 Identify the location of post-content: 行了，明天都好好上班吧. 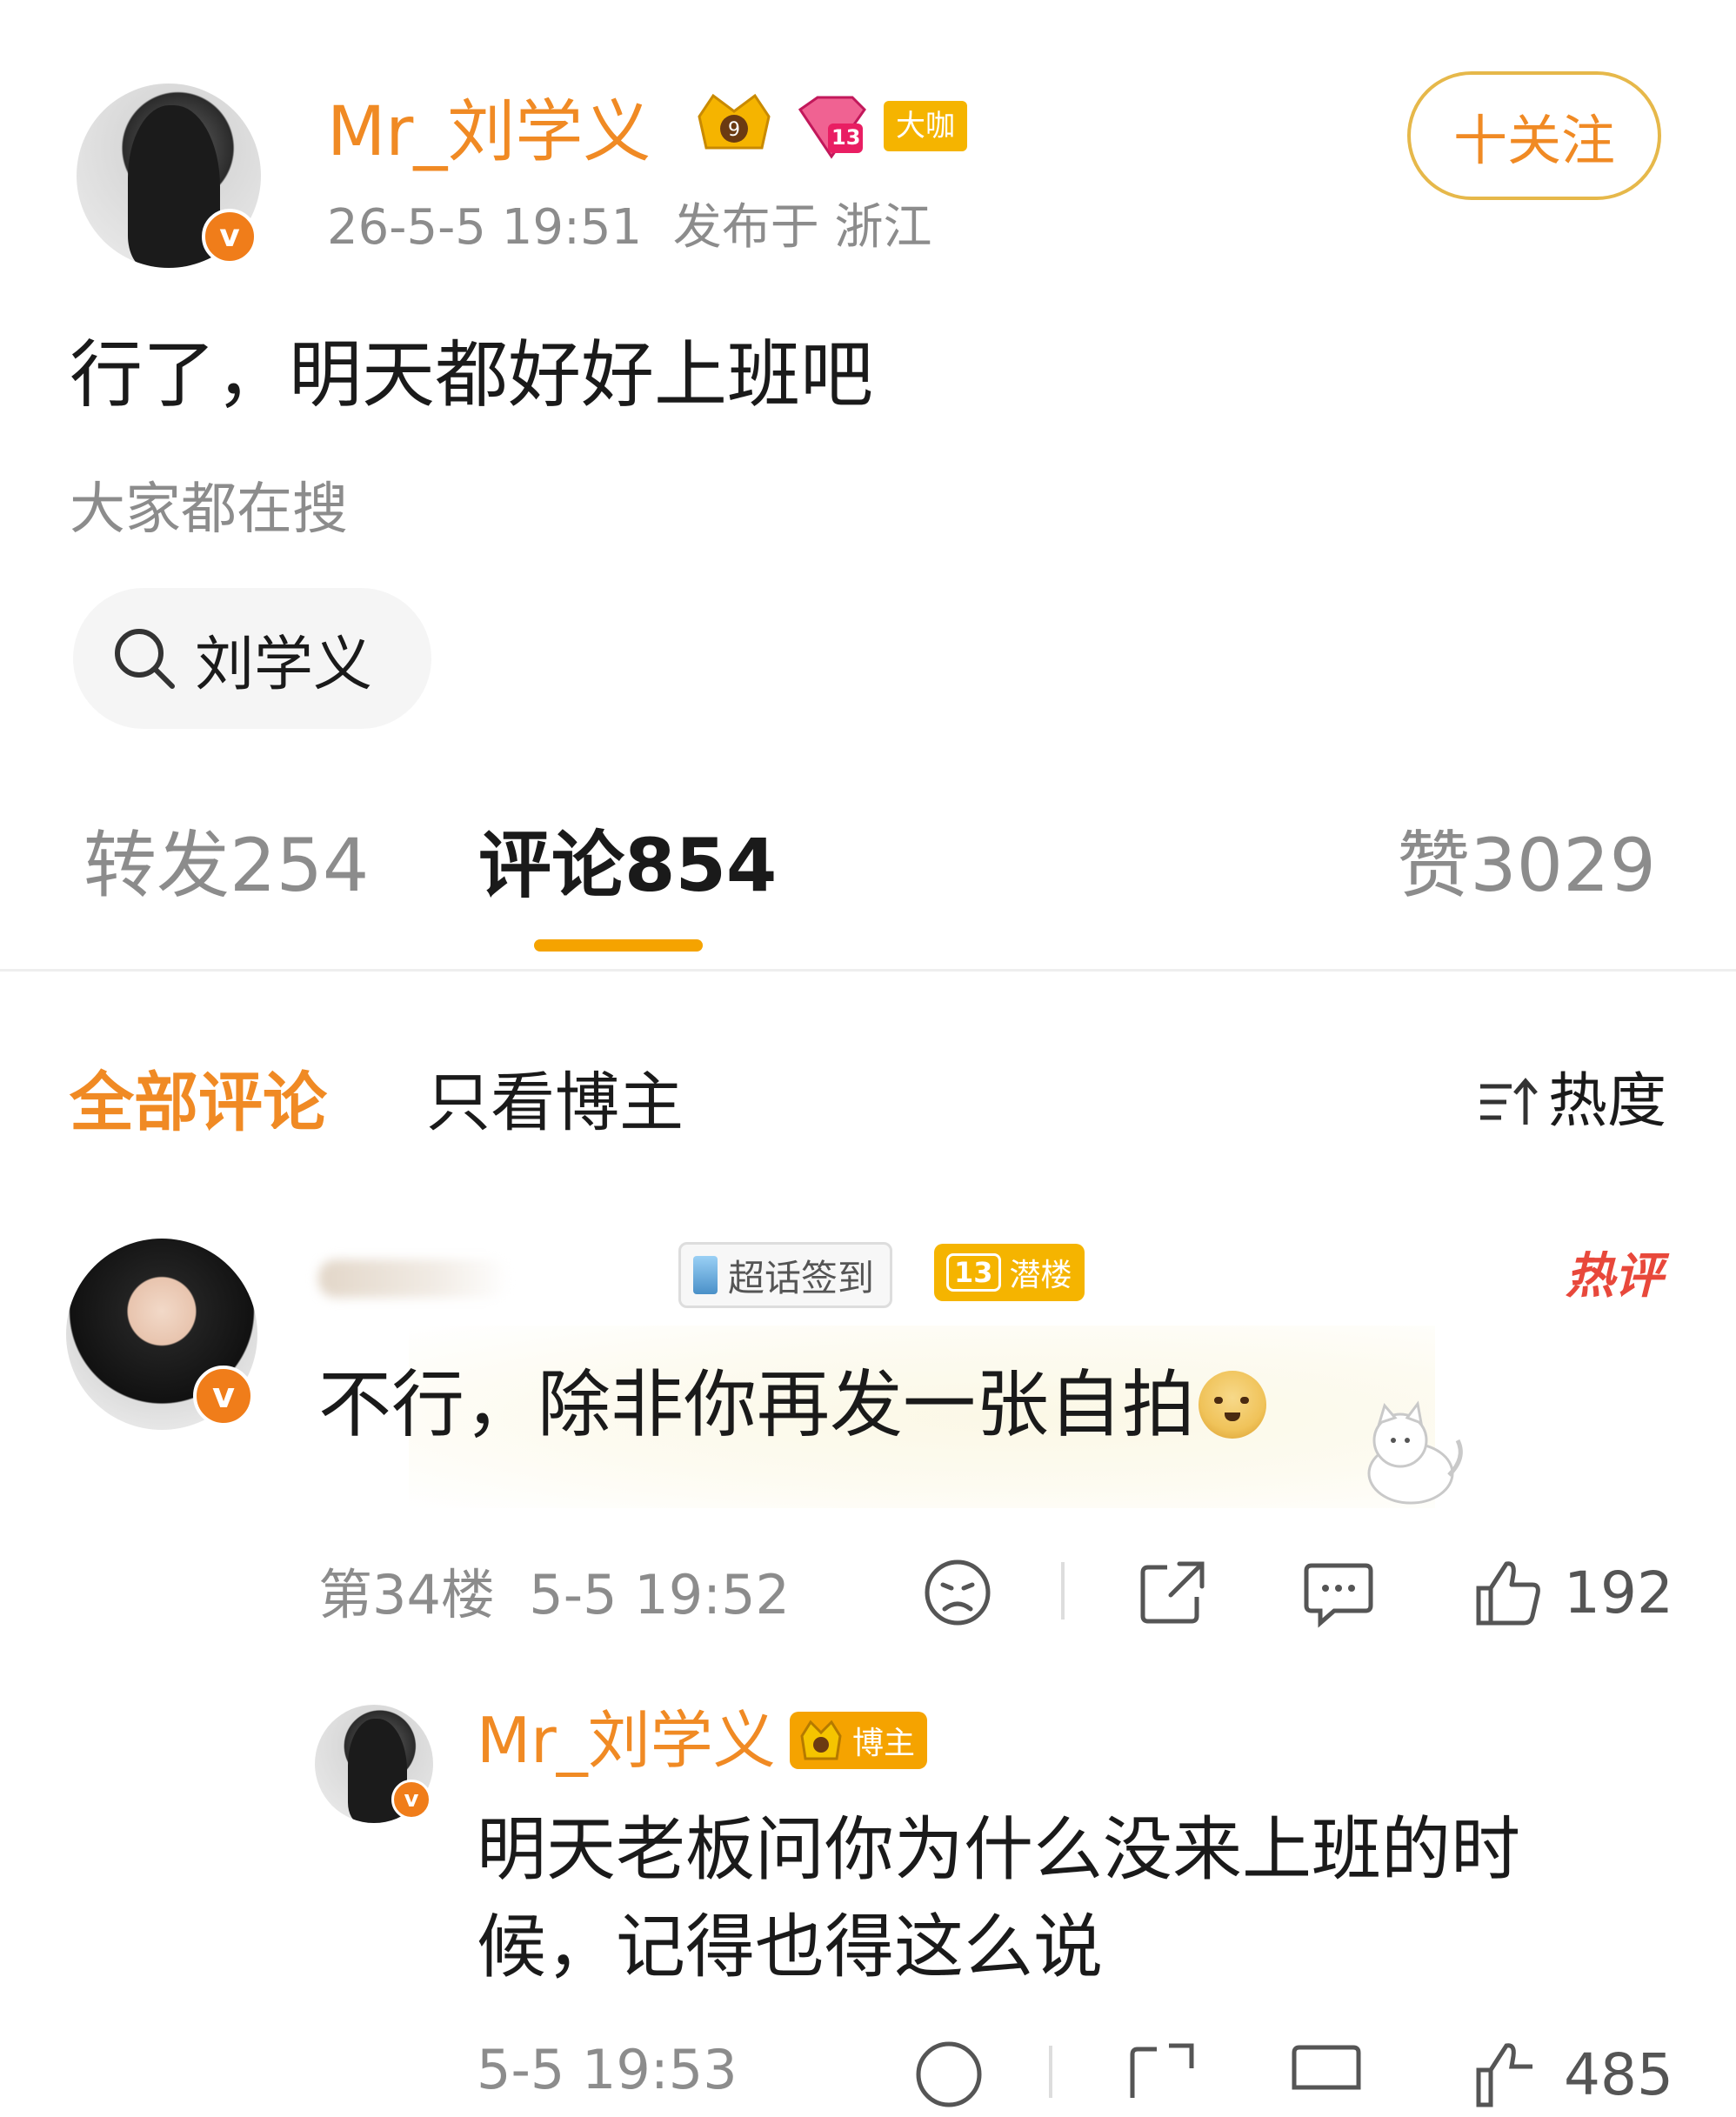
(472, 374).